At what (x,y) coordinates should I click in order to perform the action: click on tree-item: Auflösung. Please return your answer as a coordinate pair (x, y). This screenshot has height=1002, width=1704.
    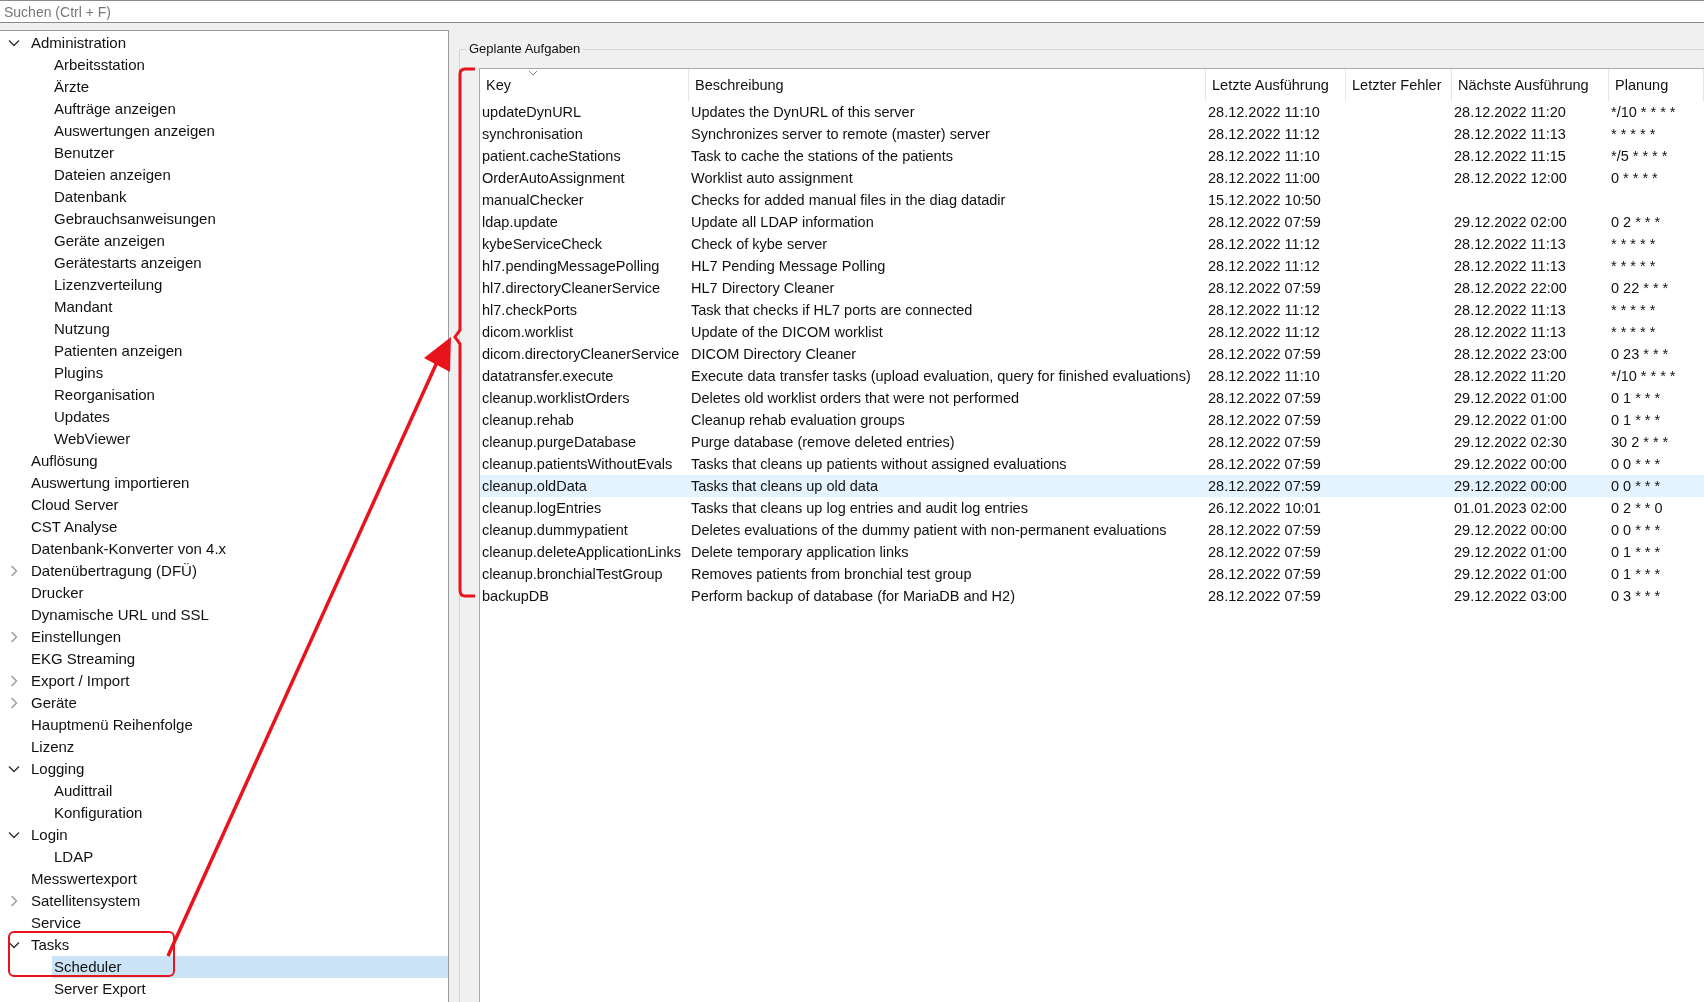
    Looking at the image, I should click on (64, 461).